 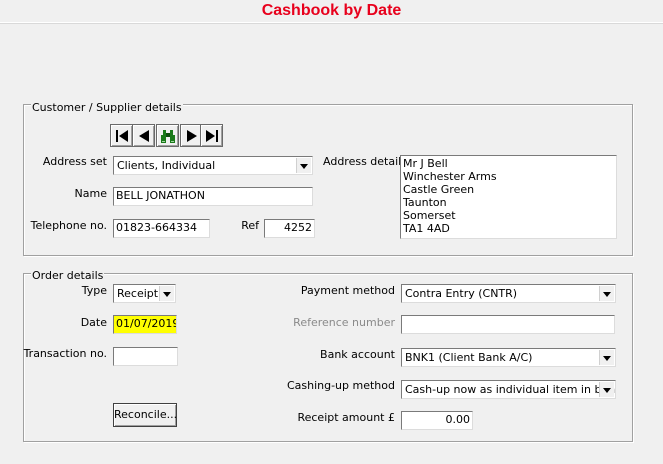 I want to click on name-value: BELL JONATHON, so click(x=160, y=195).